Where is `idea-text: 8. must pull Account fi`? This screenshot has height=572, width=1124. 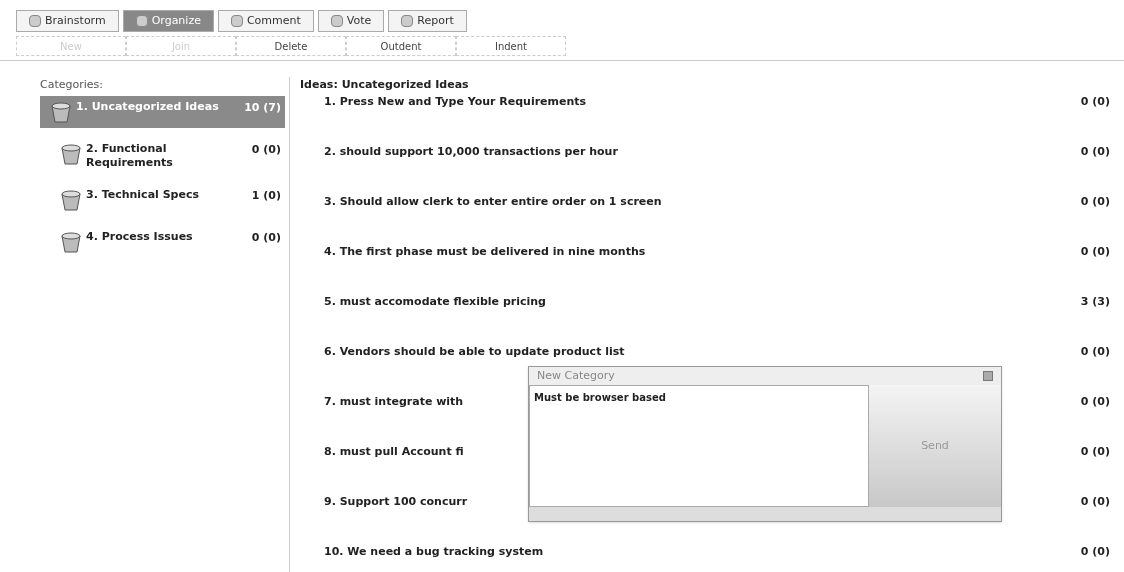 idea-text: 8. must pull Account fi is located at coordinates (394, 468).